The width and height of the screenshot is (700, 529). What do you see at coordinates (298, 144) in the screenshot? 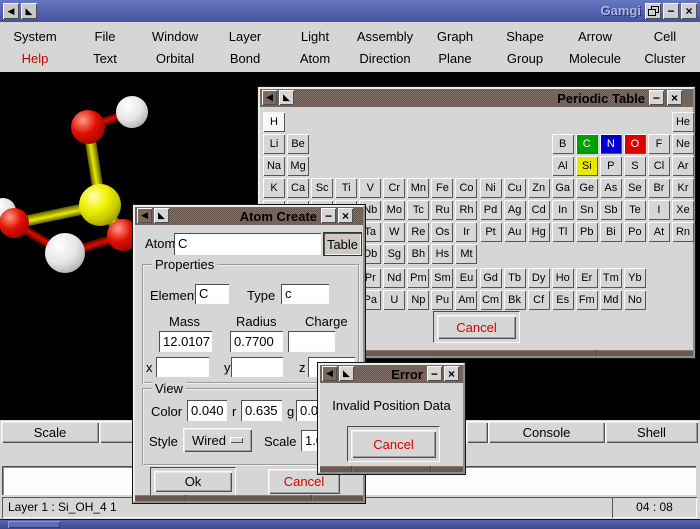
I see `element-cell-Be: Be` at bounding box center [298, 144].